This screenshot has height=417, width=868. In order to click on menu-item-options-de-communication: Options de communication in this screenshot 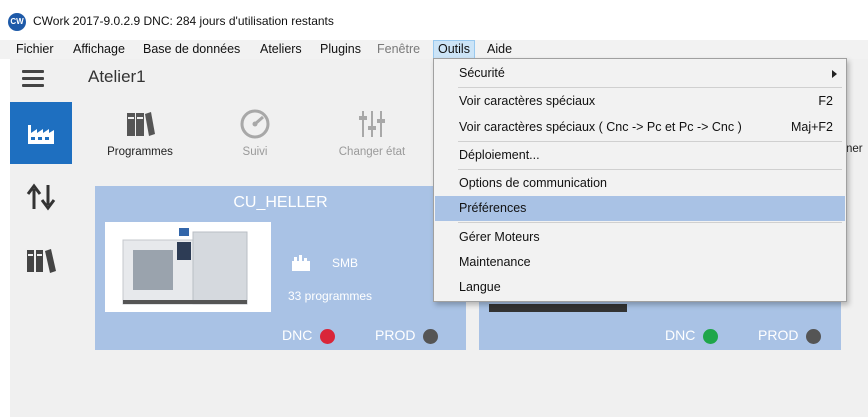, I will do `click(640, 183)`.